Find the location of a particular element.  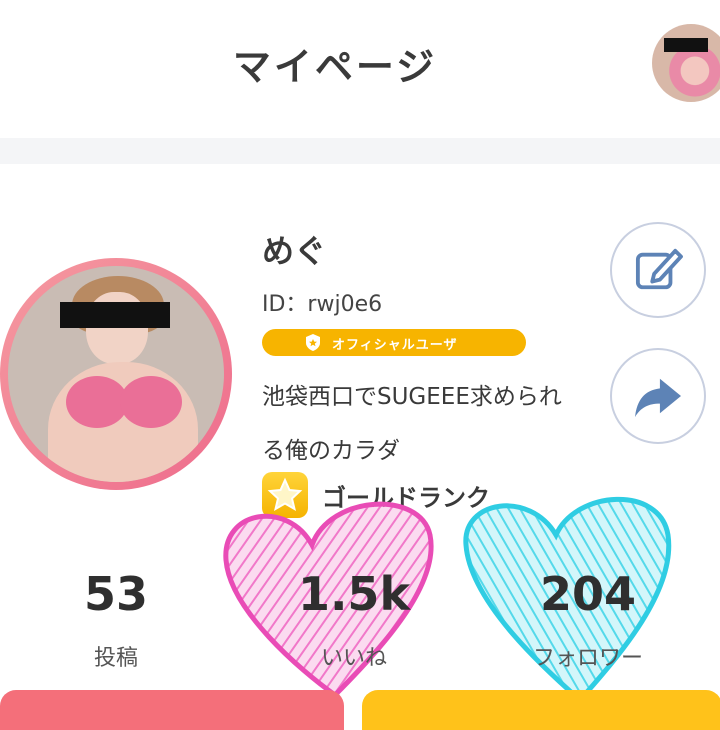

header-avatar is located at coordinates (686, 63).